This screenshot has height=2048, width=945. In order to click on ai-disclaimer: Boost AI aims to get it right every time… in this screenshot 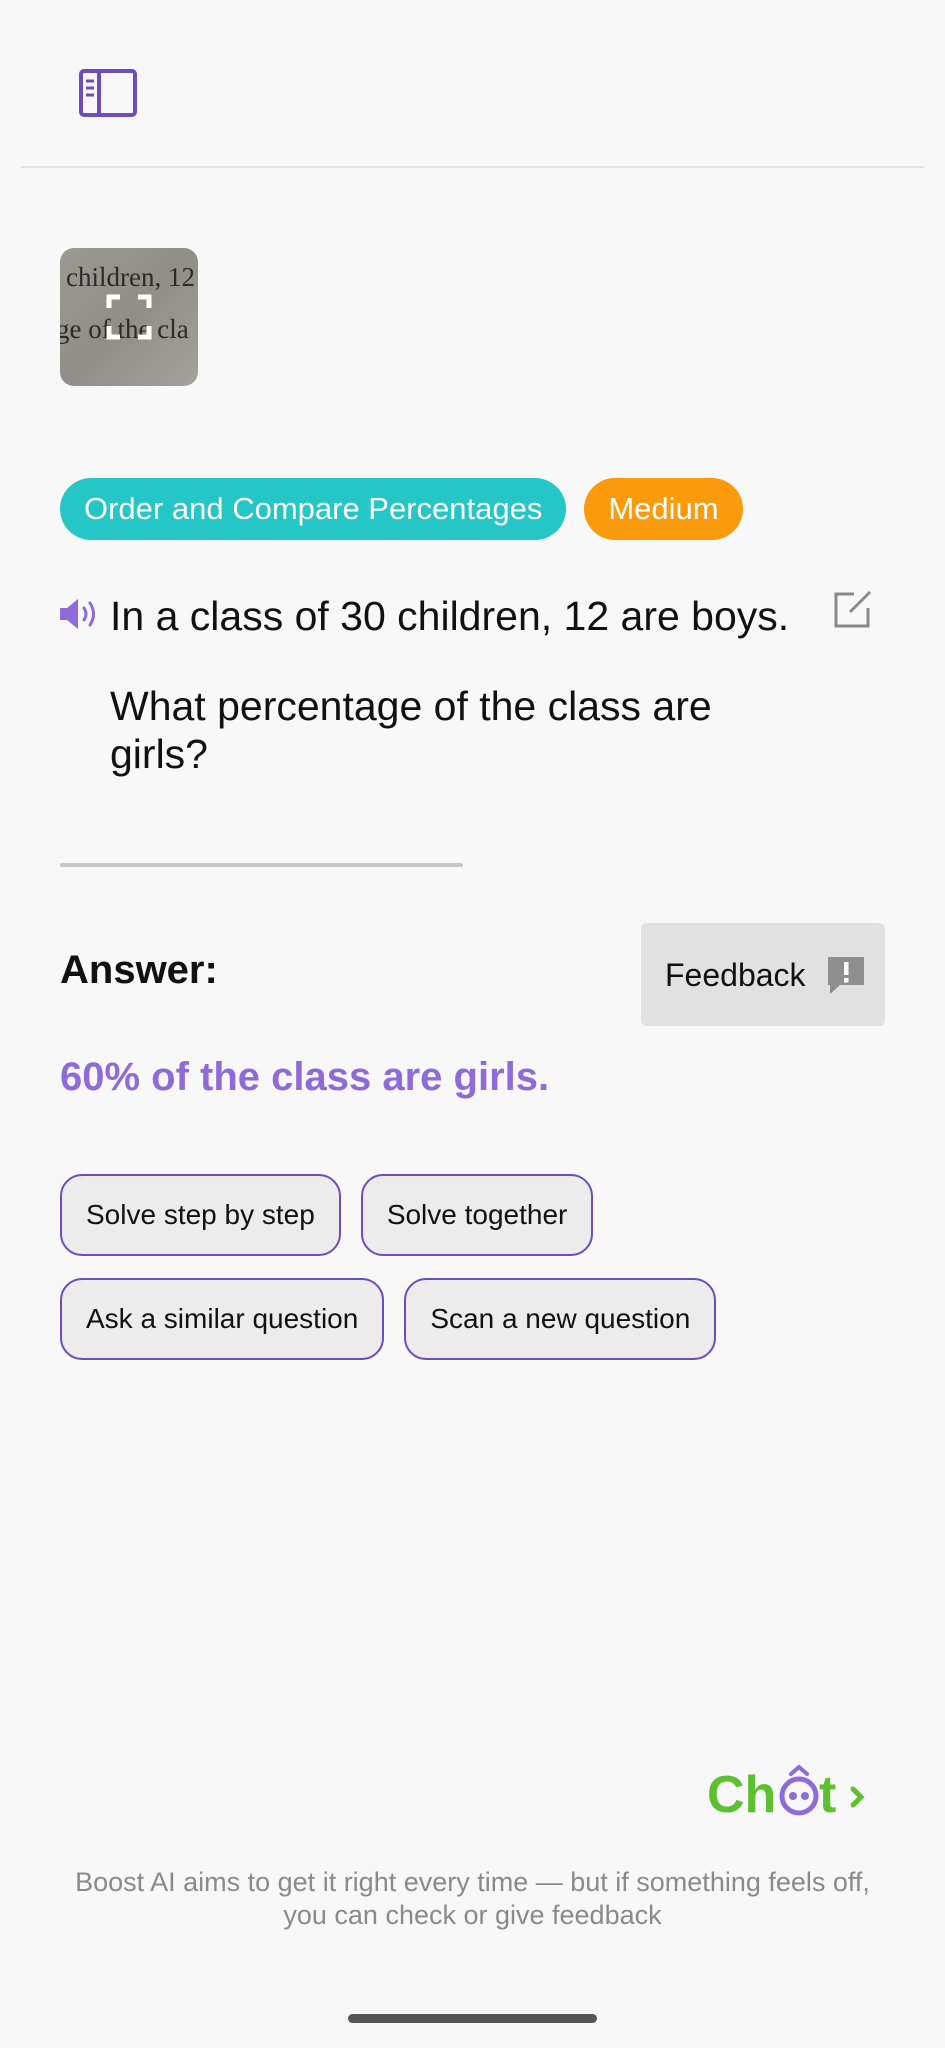, I will do `click(472, 1898)`.